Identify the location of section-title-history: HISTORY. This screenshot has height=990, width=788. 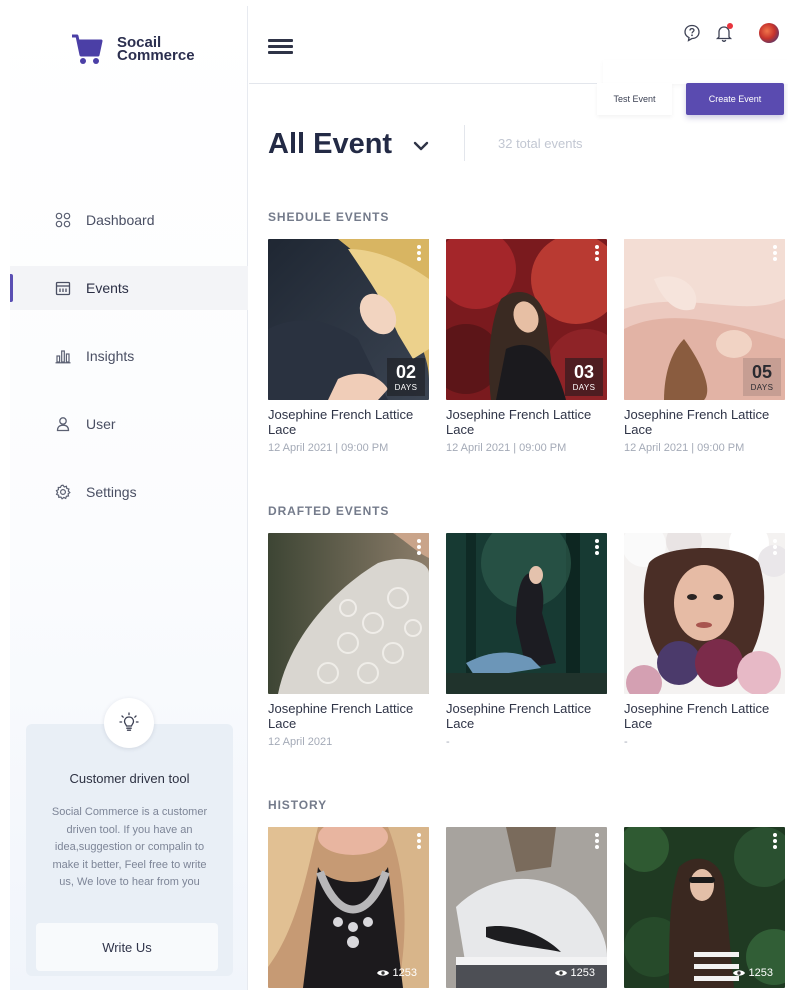
(297, 805).